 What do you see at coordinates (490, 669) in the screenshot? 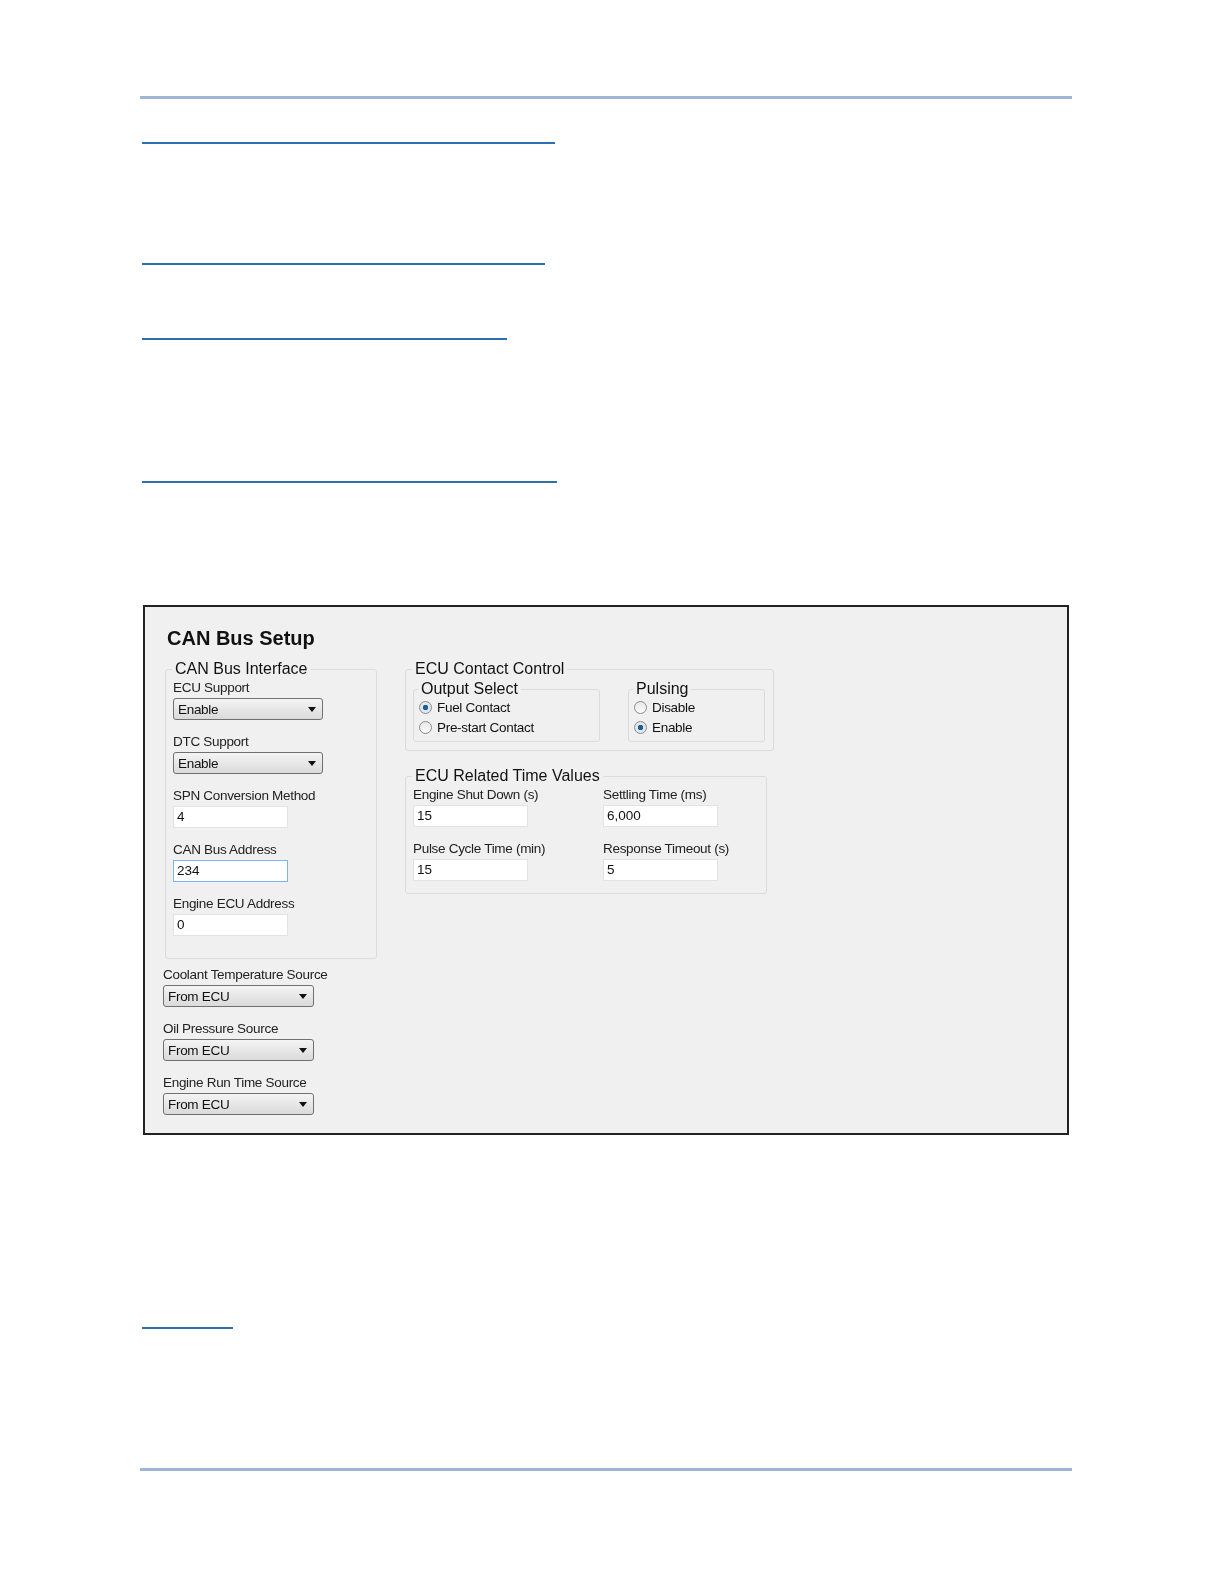
I see `group-title: ECU Contact Control` at bounding box center [490, 669].